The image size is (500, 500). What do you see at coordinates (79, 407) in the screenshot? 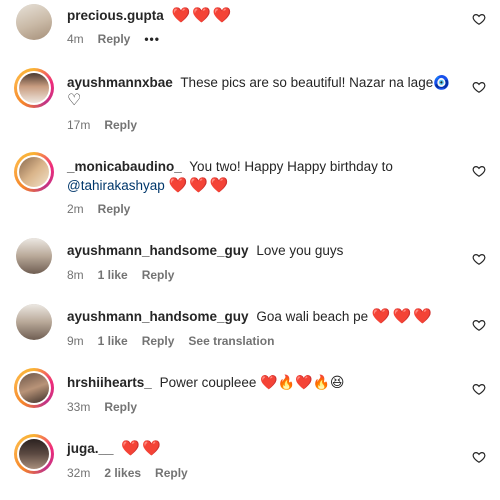
I see `comment-time: 33m` at bounding box center [79, 407].